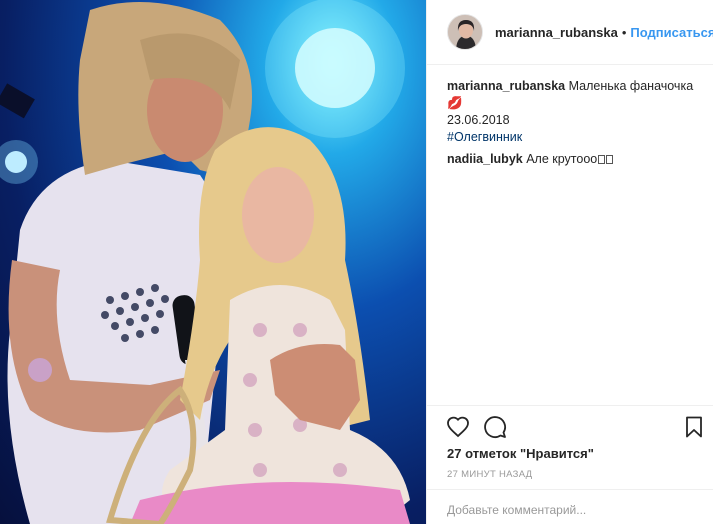  I want to click on header-username: marianna_rubanska, so click(556, 32).